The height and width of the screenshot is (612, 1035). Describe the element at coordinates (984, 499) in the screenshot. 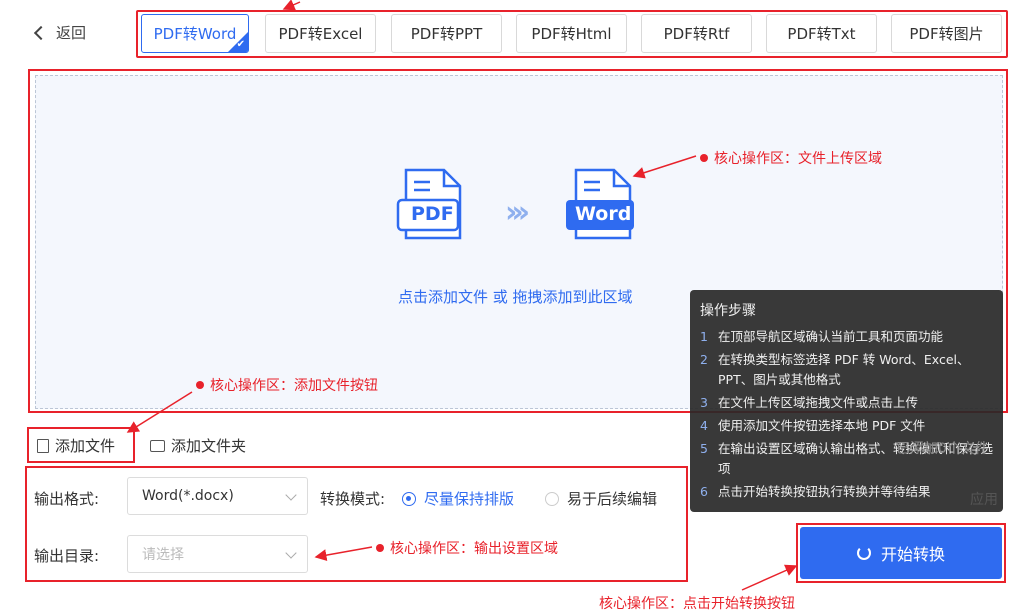

I see `apply-label: 应用` at that location.